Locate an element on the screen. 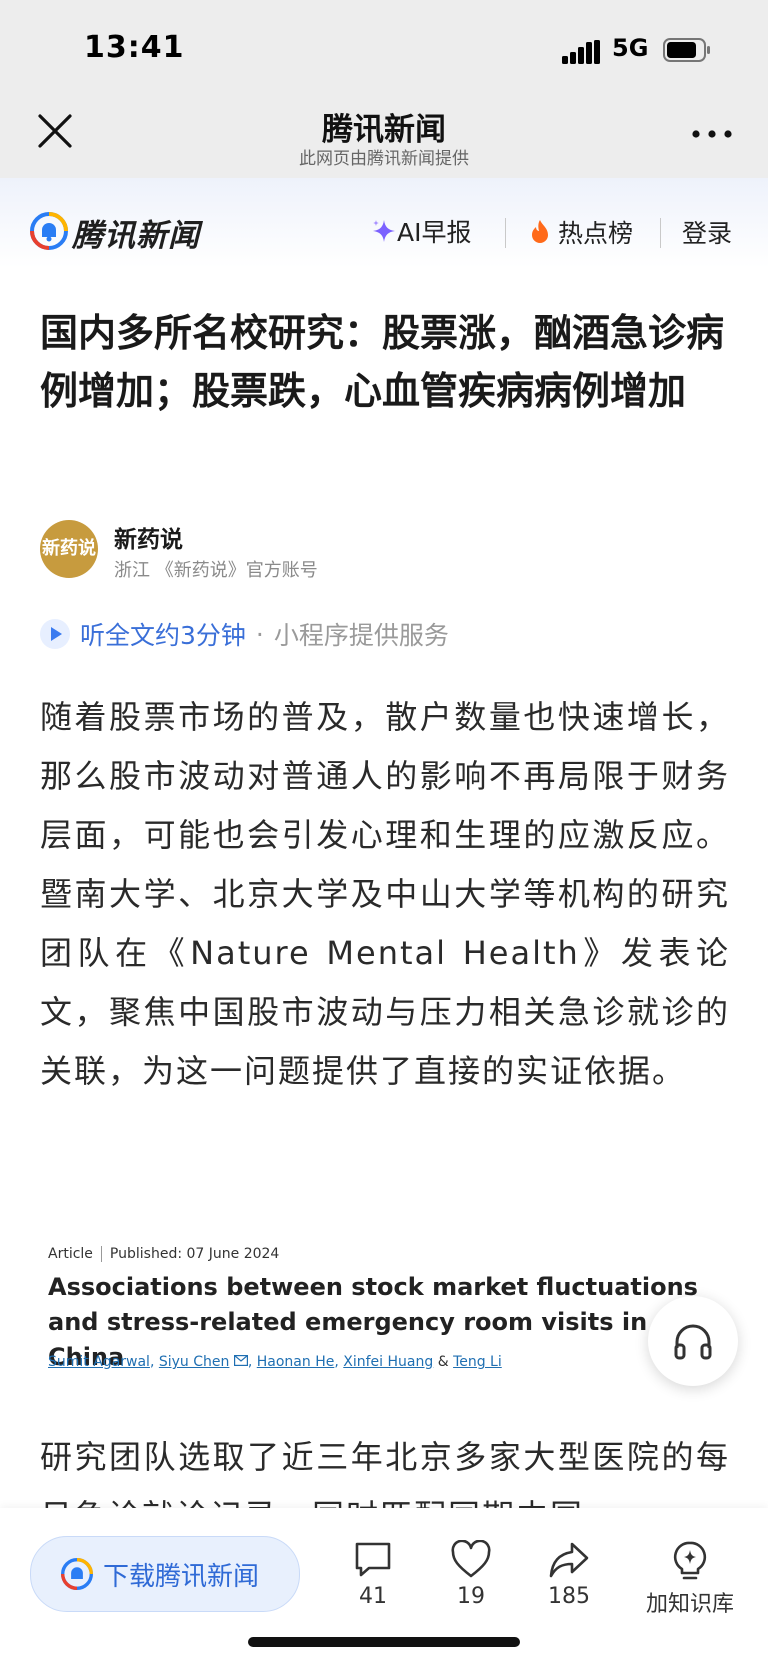 This screenshot has height=1663, width=768. comment-icon is located at coordinates (373, 1559).